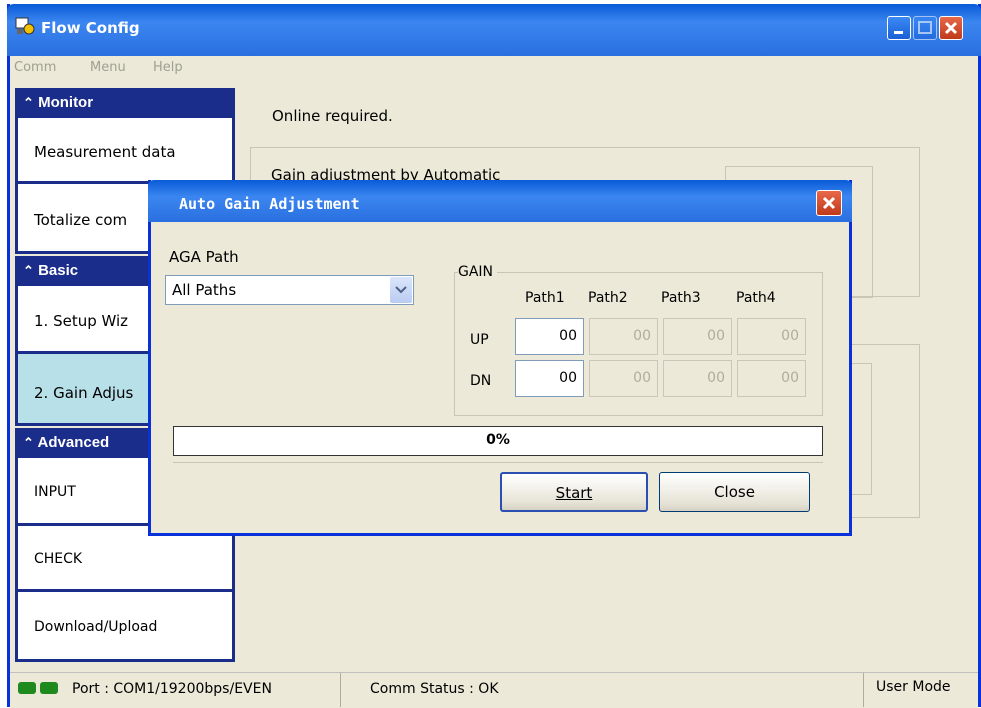 This screenshot has width=981, height=708. I want to click on divider, so click(498, 462).